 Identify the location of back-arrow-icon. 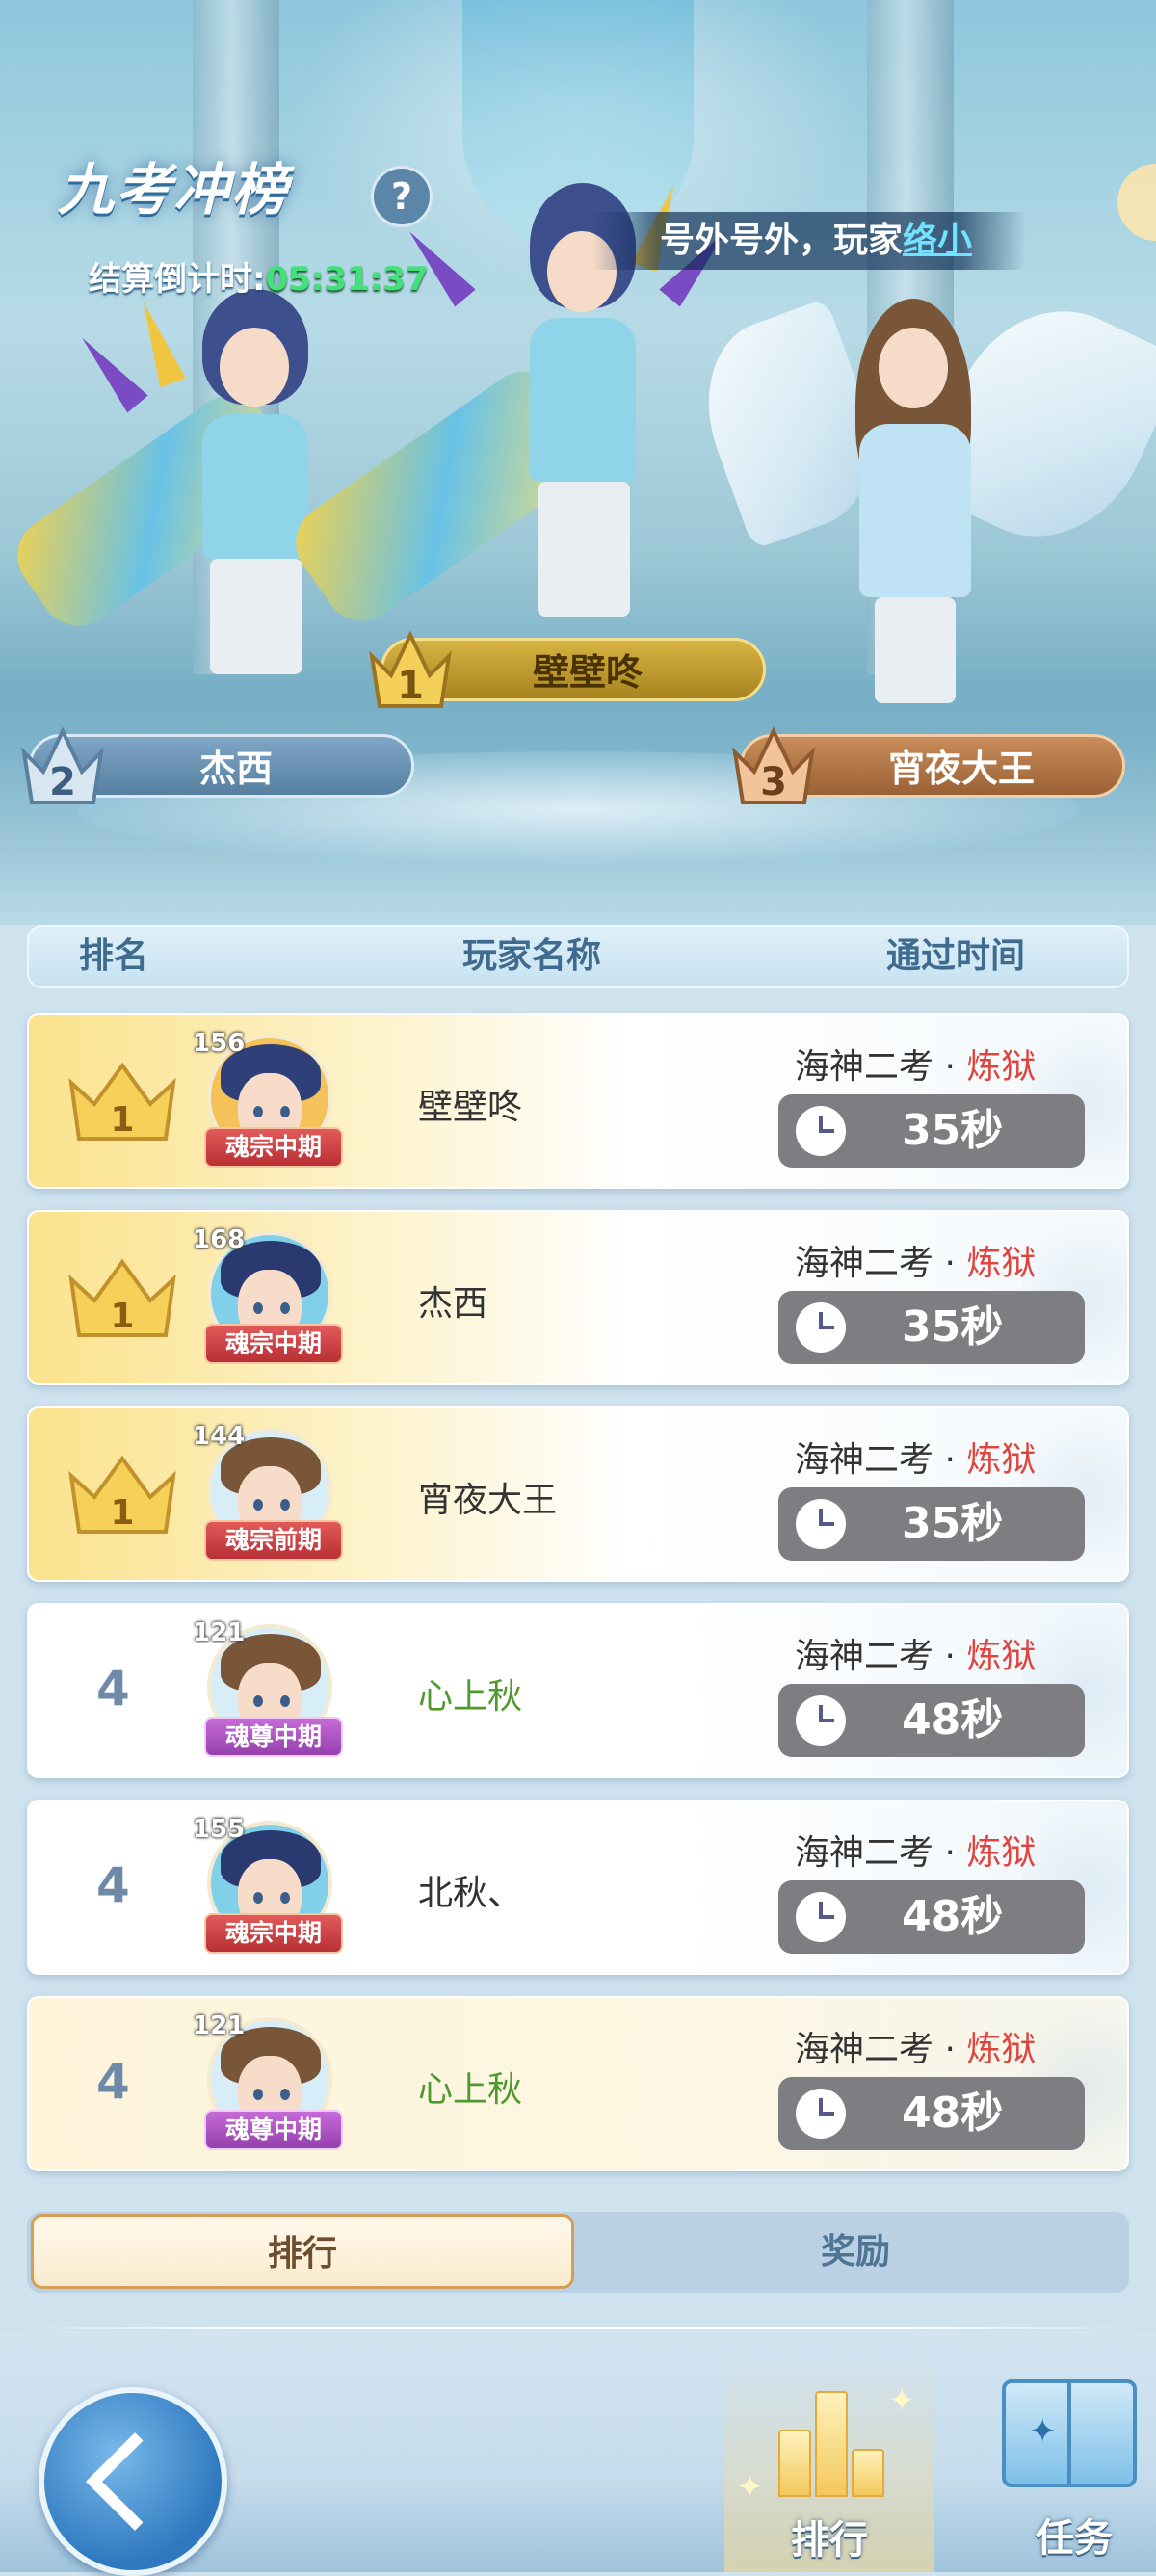
(135, 2481).